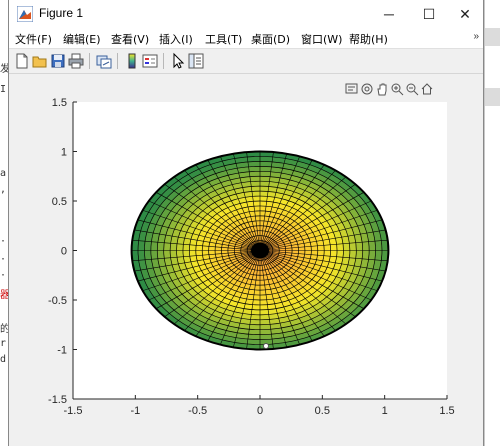 The height and width of the screenshot is (446, 500). I want to click on background-text: r, so click(3, 343).